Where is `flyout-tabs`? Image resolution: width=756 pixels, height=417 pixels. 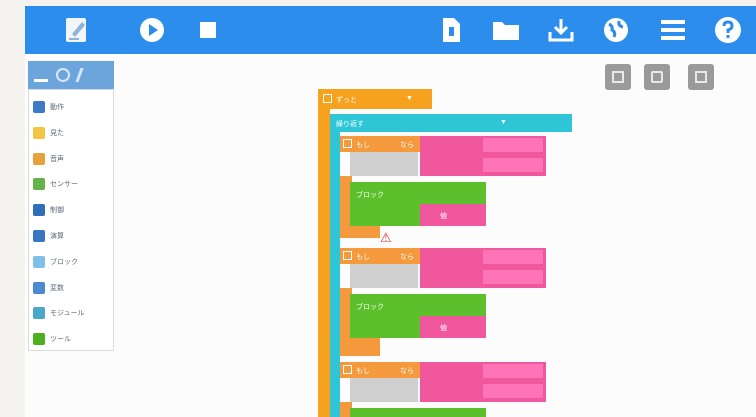
flyout-tabs is located at coordinates (71, 75).